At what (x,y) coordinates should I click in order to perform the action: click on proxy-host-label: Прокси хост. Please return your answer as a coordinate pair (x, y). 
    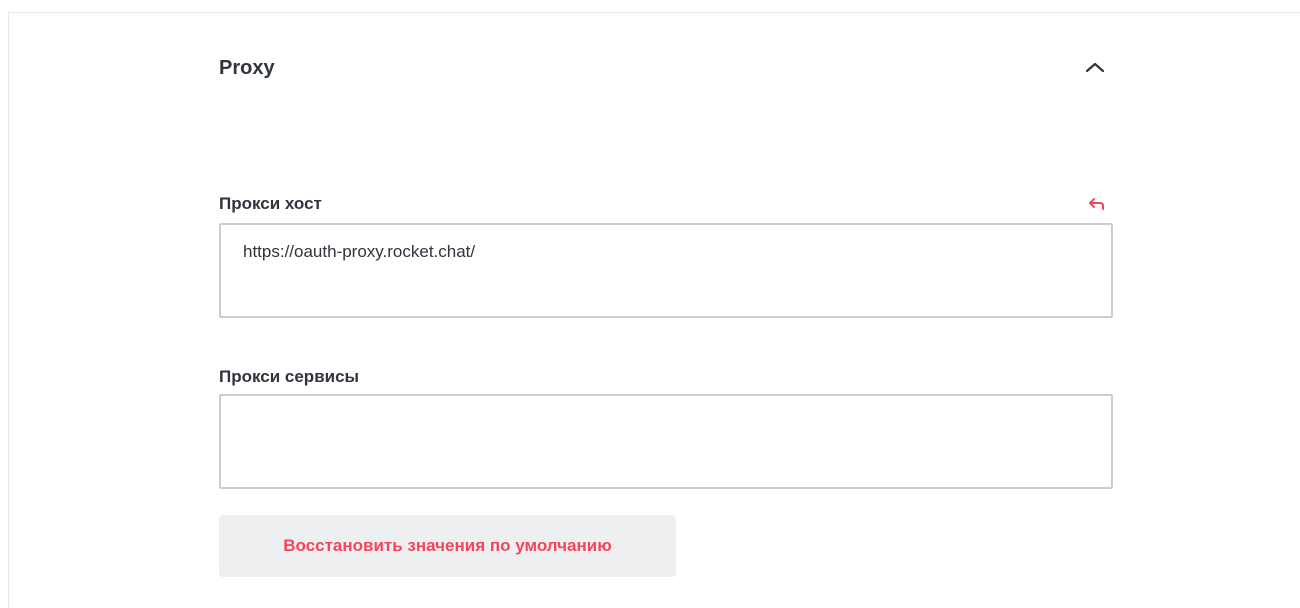
    Looking at the image, I should click on (270, 203).